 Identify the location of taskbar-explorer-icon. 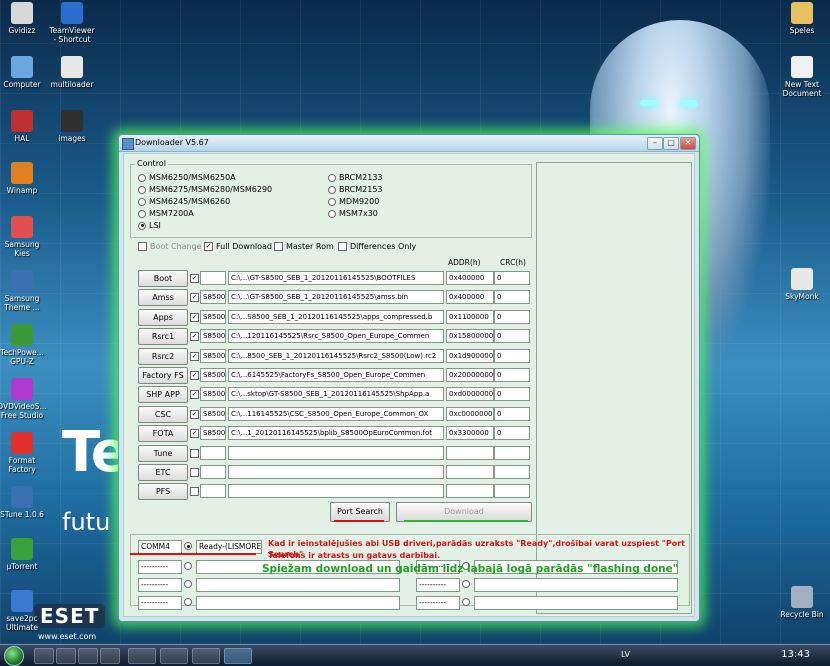
(44, 656).